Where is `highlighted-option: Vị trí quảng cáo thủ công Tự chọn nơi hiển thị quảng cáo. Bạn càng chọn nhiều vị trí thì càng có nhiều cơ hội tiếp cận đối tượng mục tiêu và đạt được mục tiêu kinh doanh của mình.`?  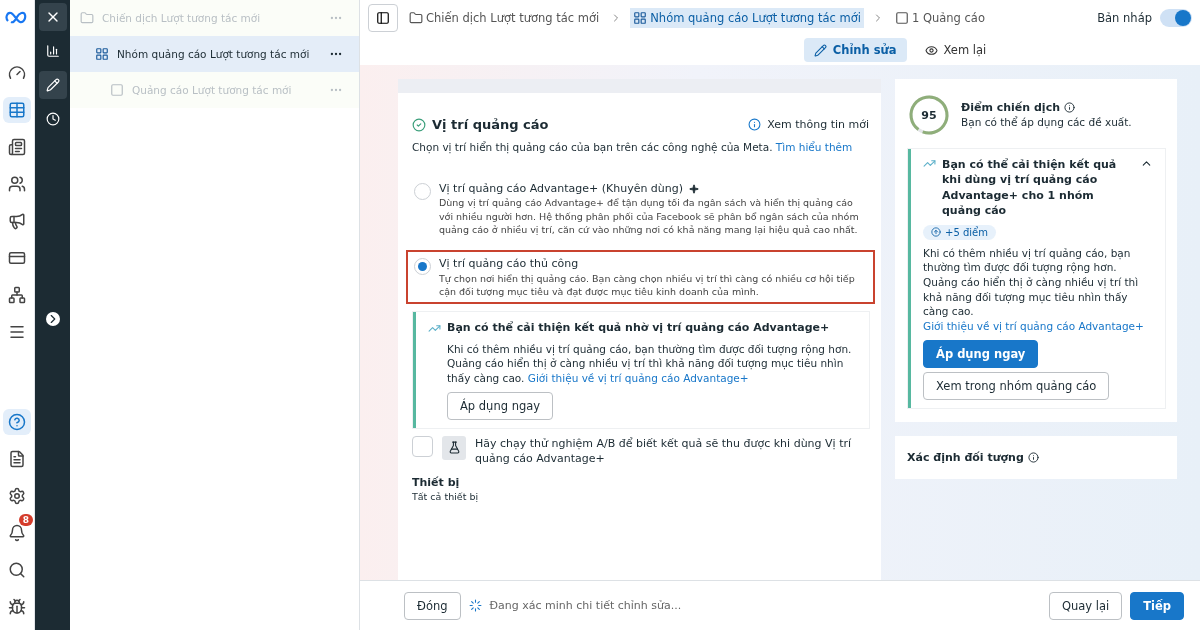
highlighted-option: Vị trí quảng cáo thủ công Tự chọn nơi hiển thị quảng cáo. Bạn càng chọn nhiều vị trí thì càng có nhiều cơ hội tiếp cận đối tượng mục tiêu và đạt được mục tiêu kinh doanh của mình. is located at coordinates (640, 277).